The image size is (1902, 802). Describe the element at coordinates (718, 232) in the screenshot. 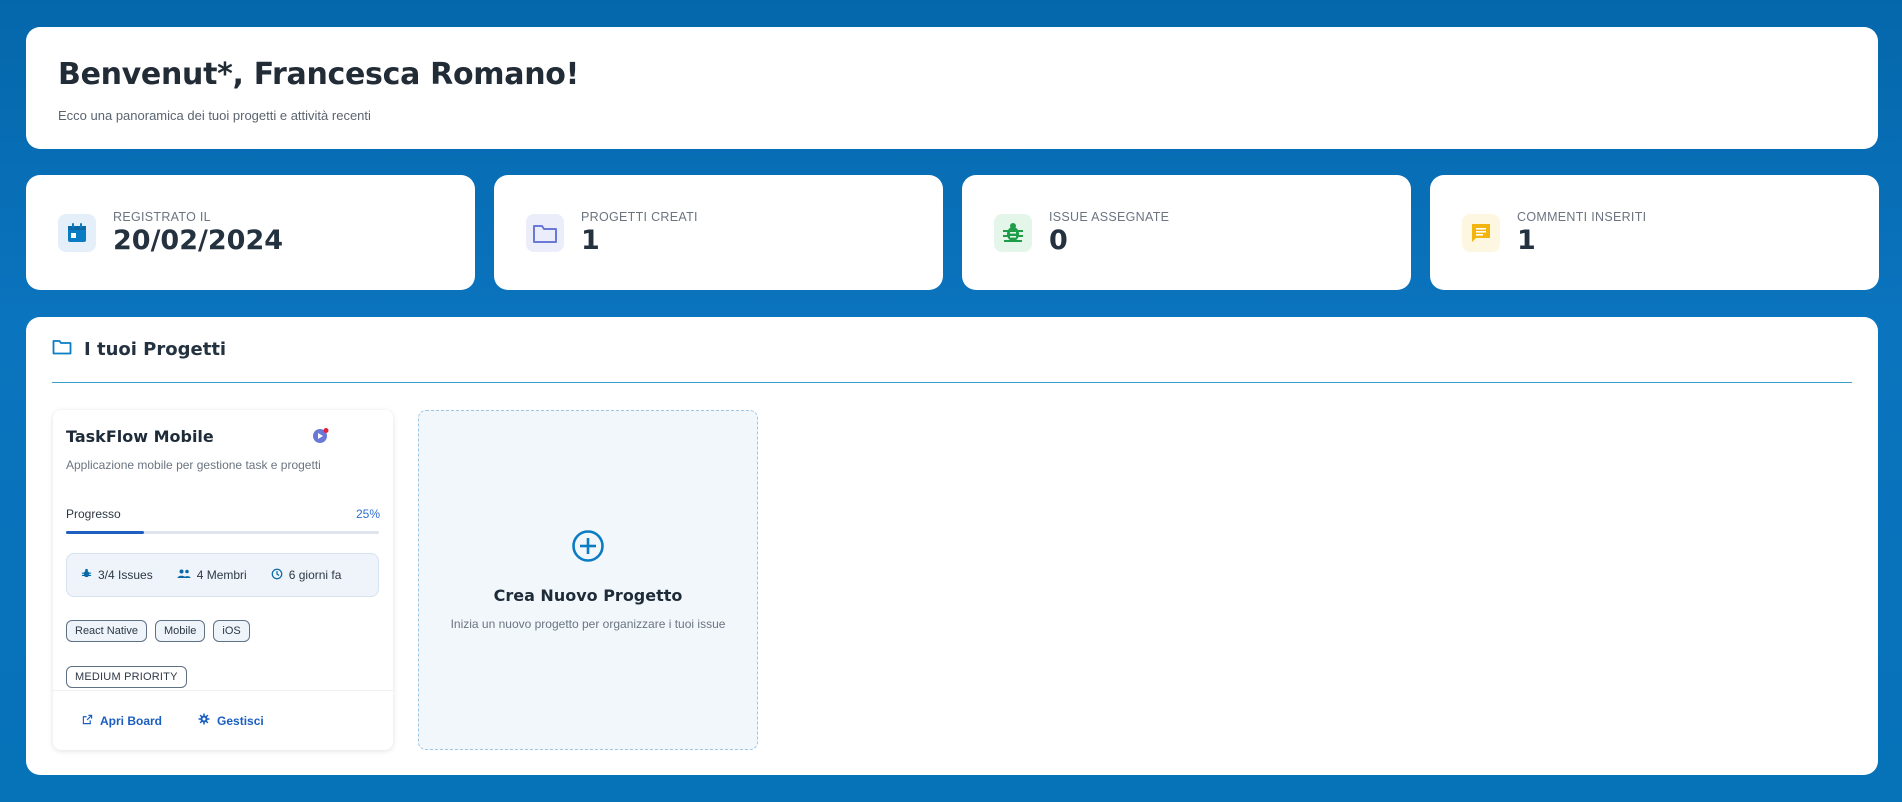

I see `stat-card-projects: Progetti creati 1` at that location.